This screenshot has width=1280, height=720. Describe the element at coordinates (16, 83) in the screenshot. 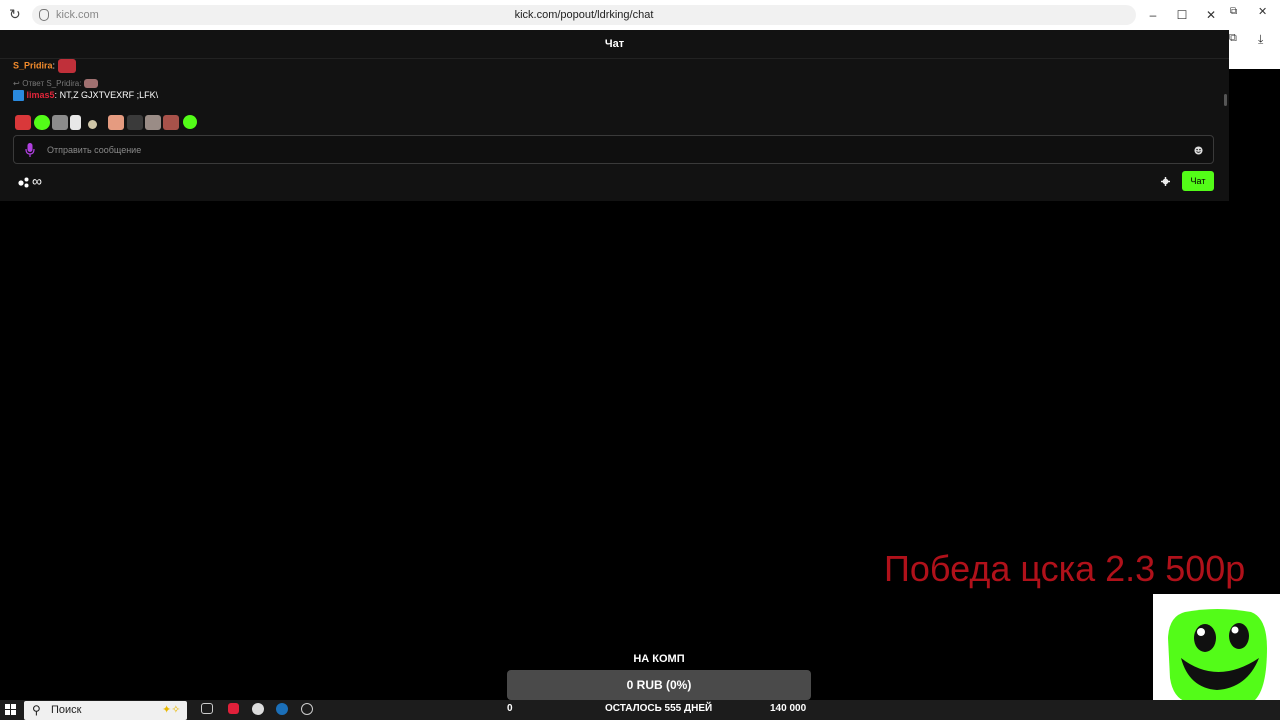

I see `reply-arrow-icon: ↩` at that location.